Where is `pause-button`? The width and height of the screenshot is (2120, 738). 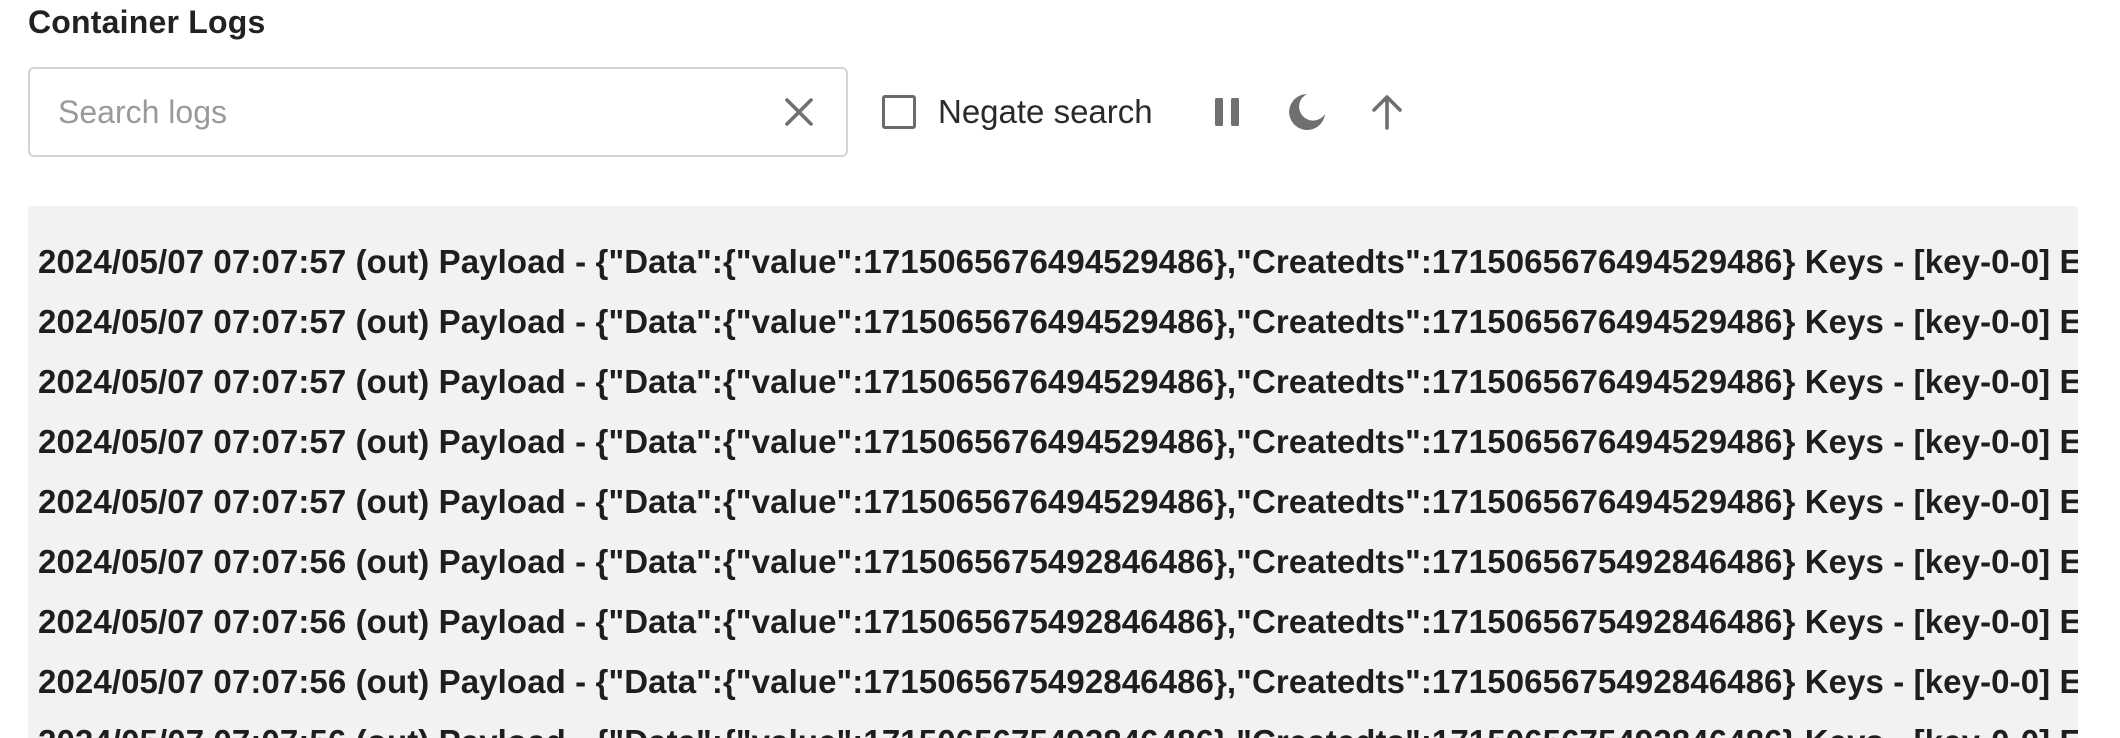
pause-button is located at coordinates (1227, 112).